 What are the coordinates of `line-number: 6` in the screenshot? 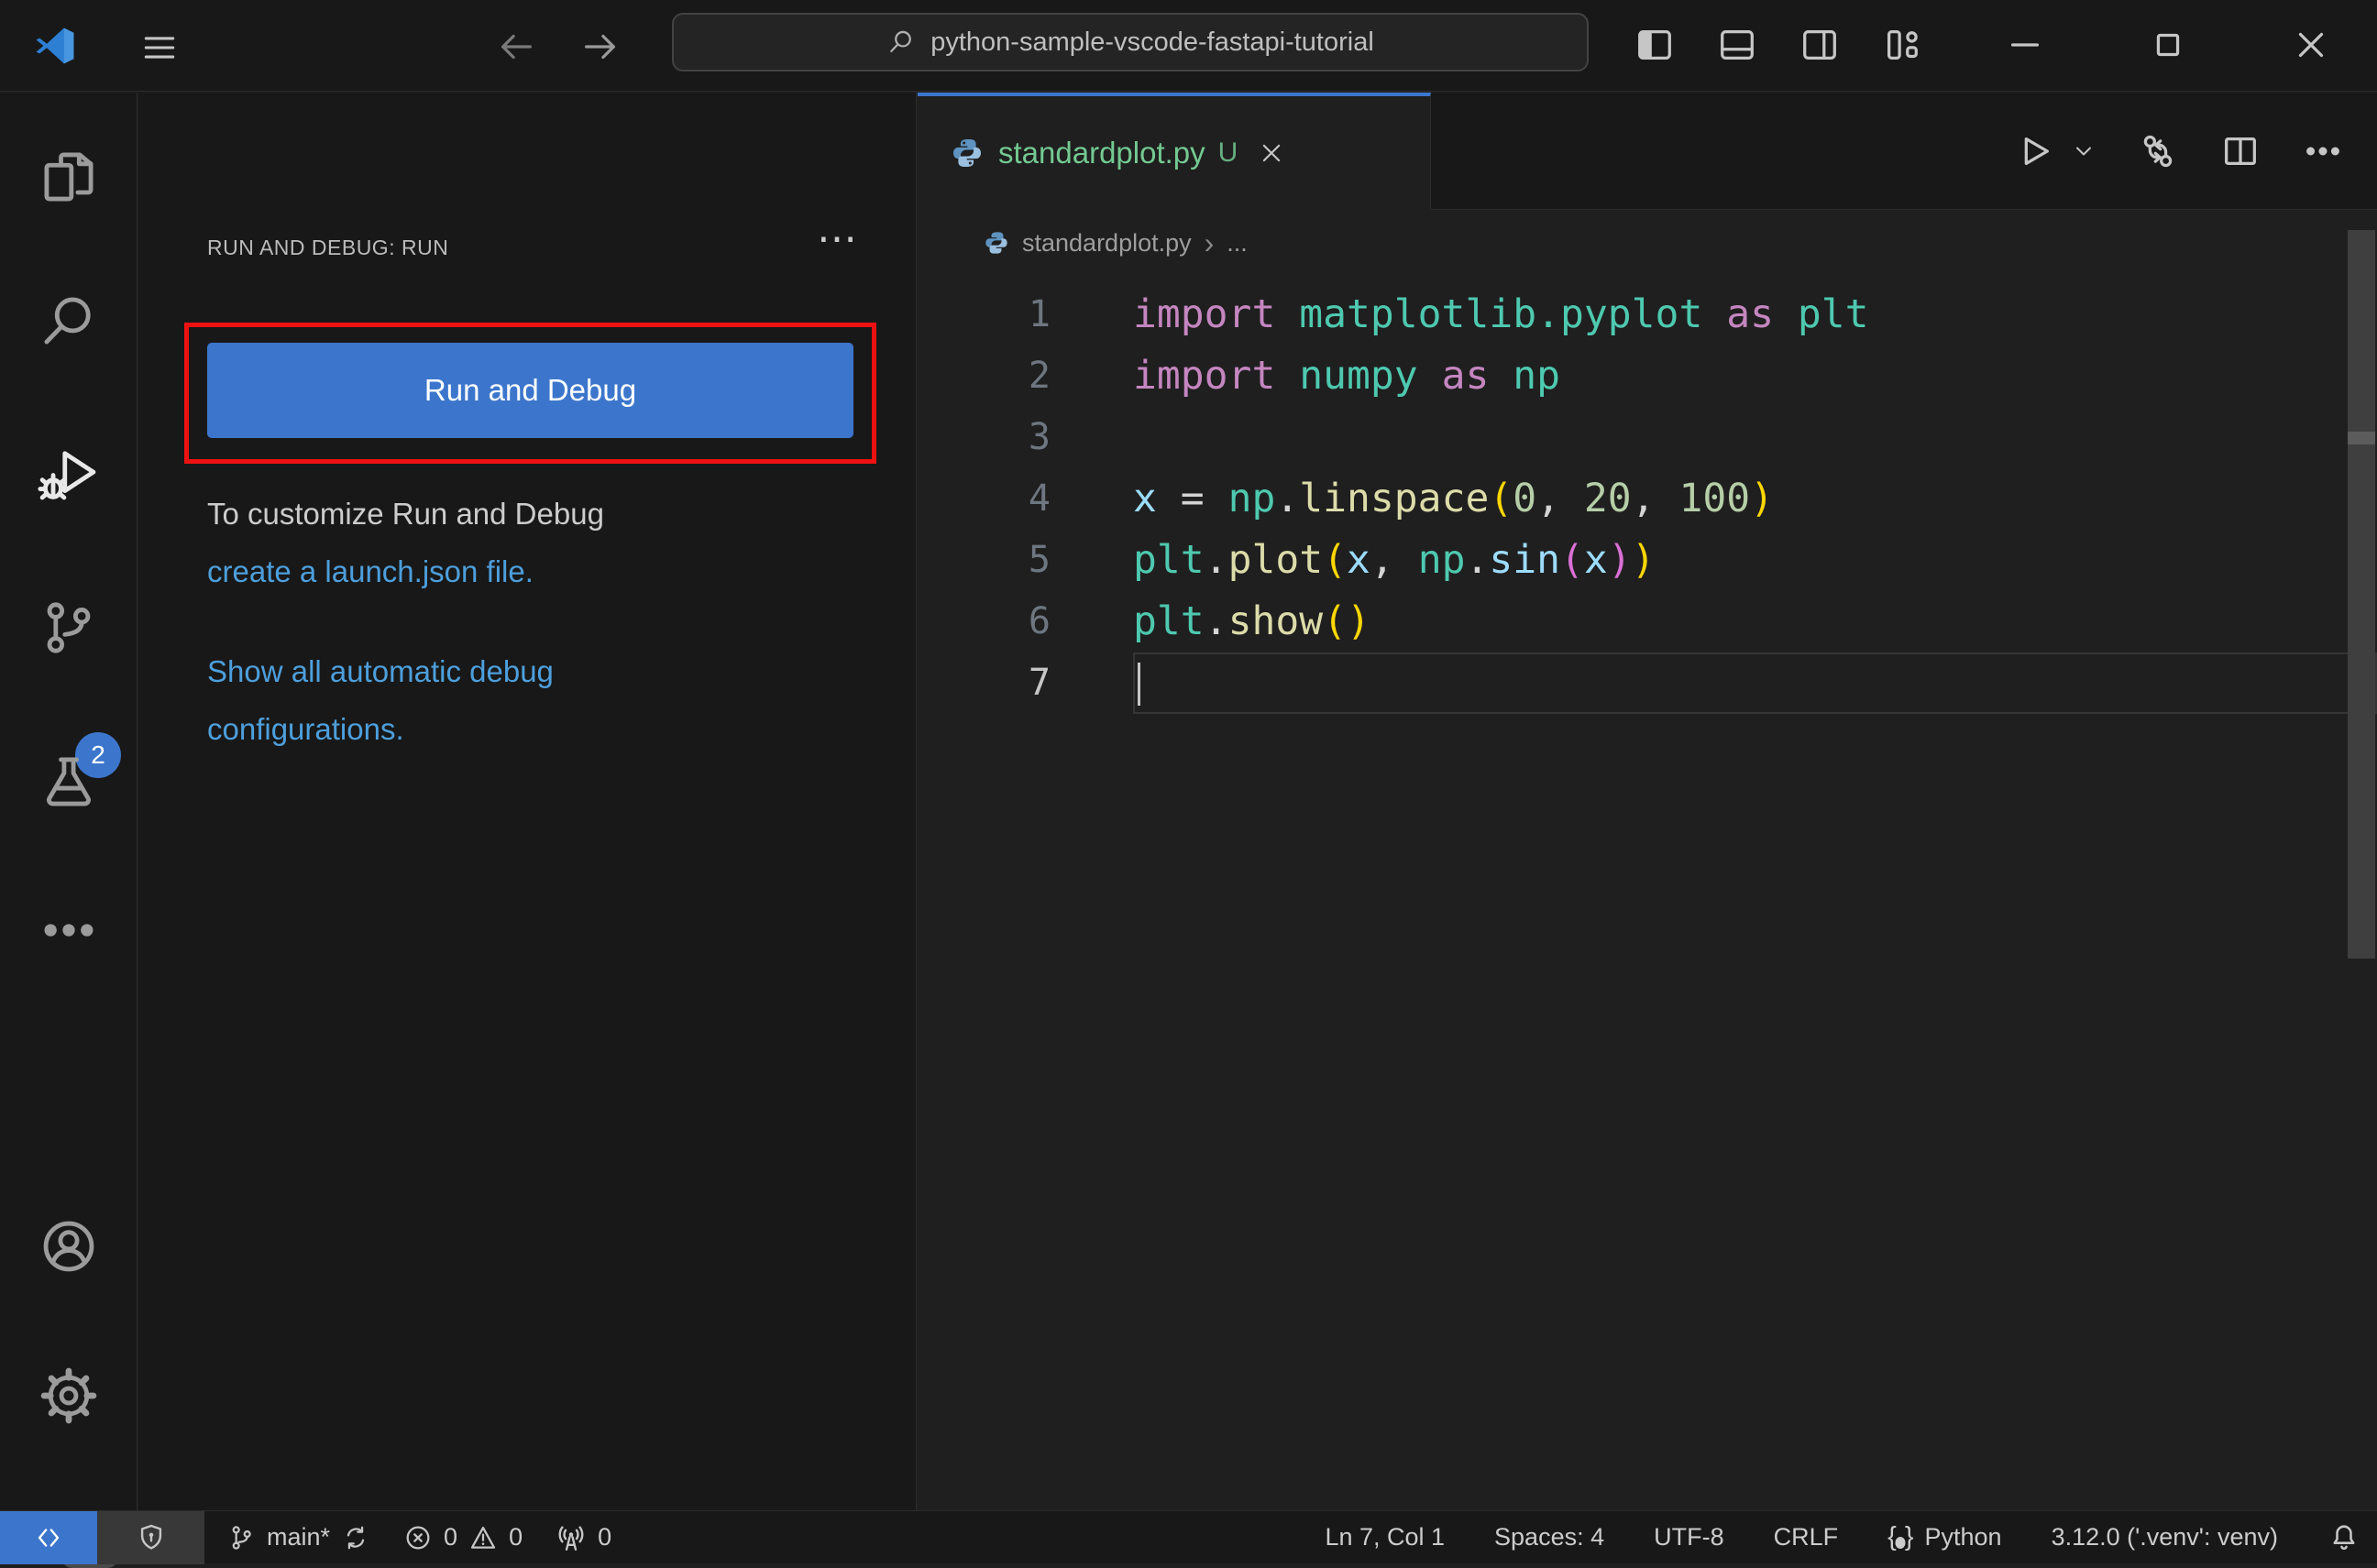 It's located at (985, 621).